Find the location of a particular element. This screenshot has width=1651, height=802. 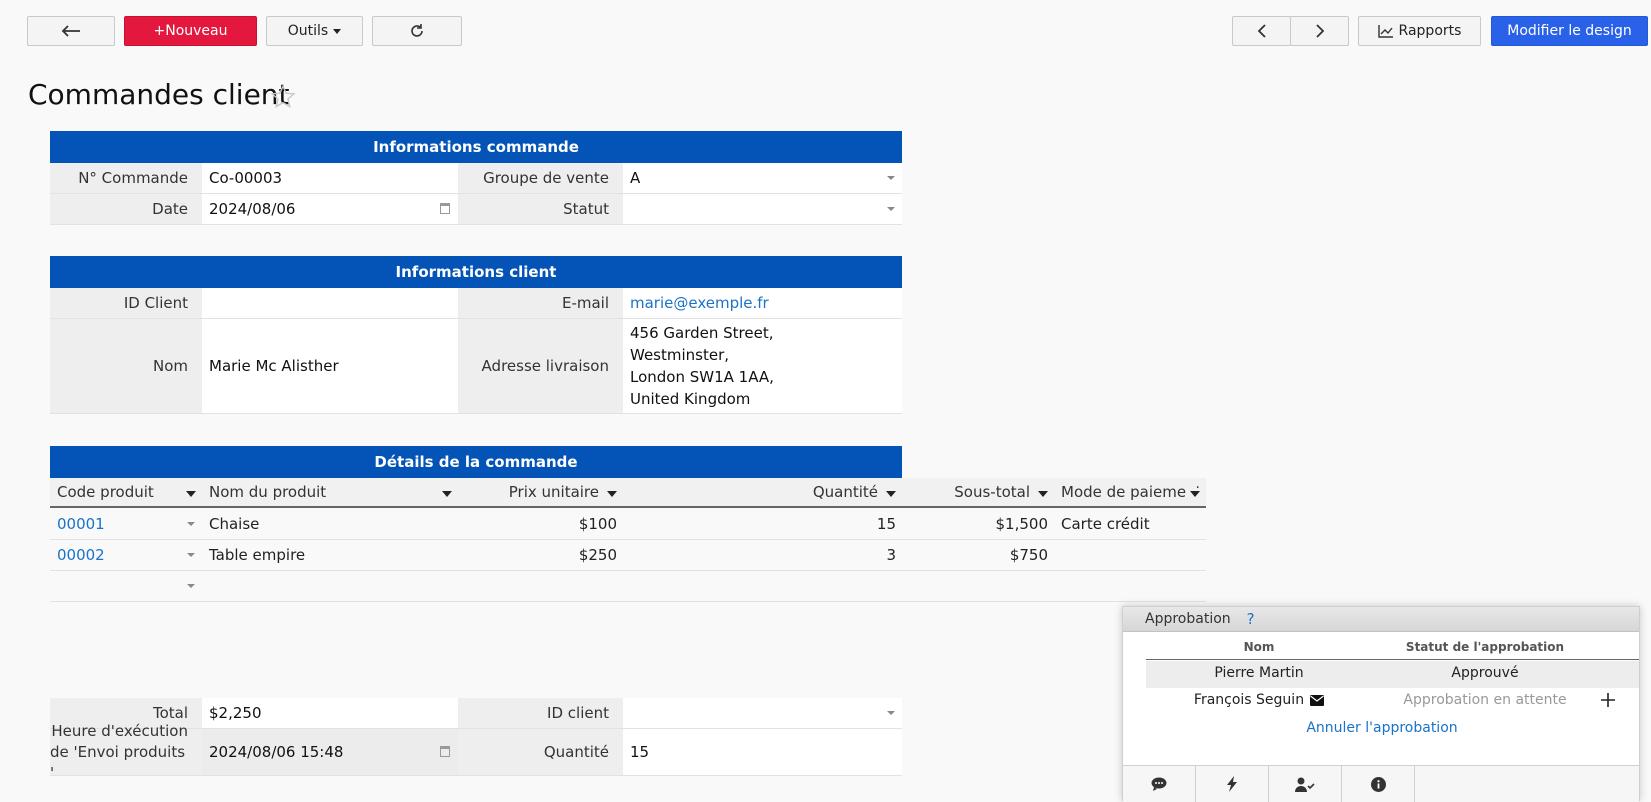

refresh-button is located at coordinates (417, 31).